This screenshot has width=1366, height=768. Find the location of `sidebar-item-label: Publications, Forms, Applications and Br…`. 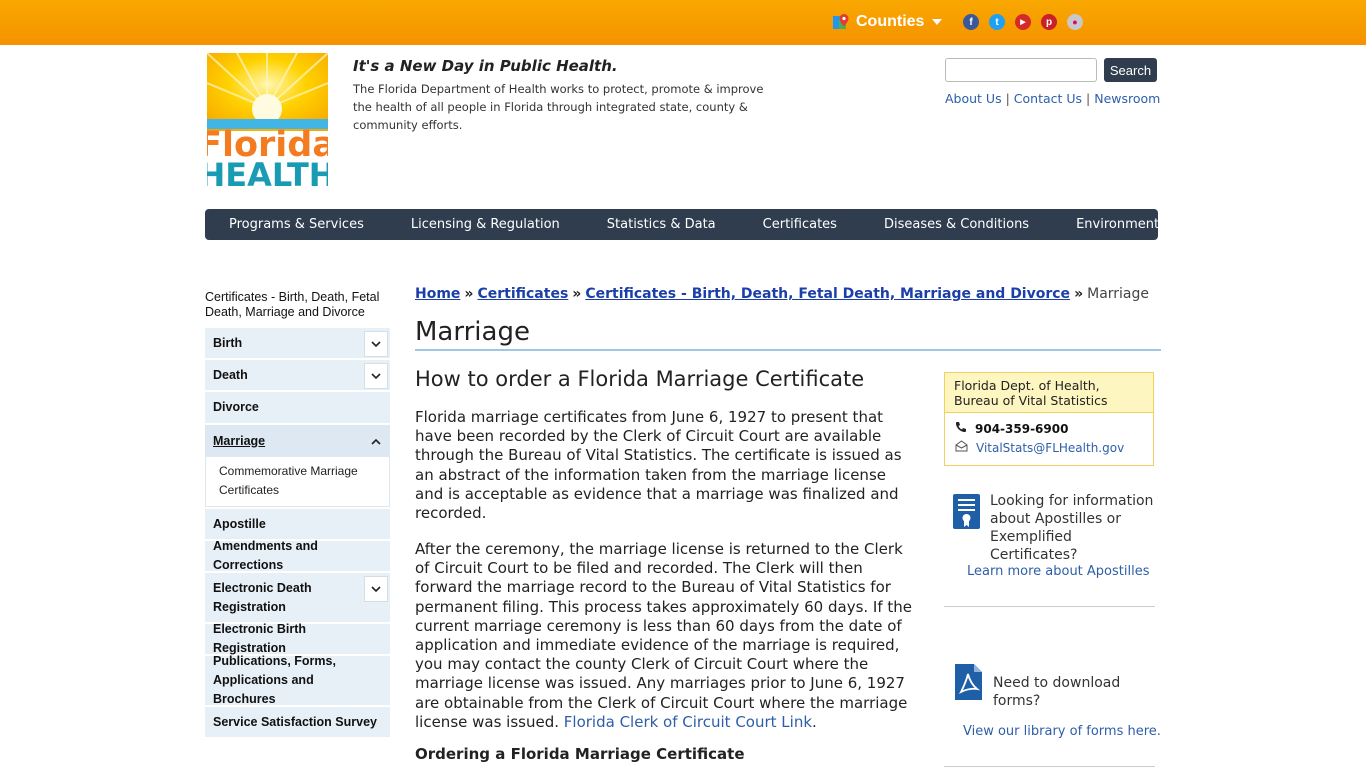

sidebar-item-label: Publications, Forms, Applications and Br… is located at coordinates (274, 680).